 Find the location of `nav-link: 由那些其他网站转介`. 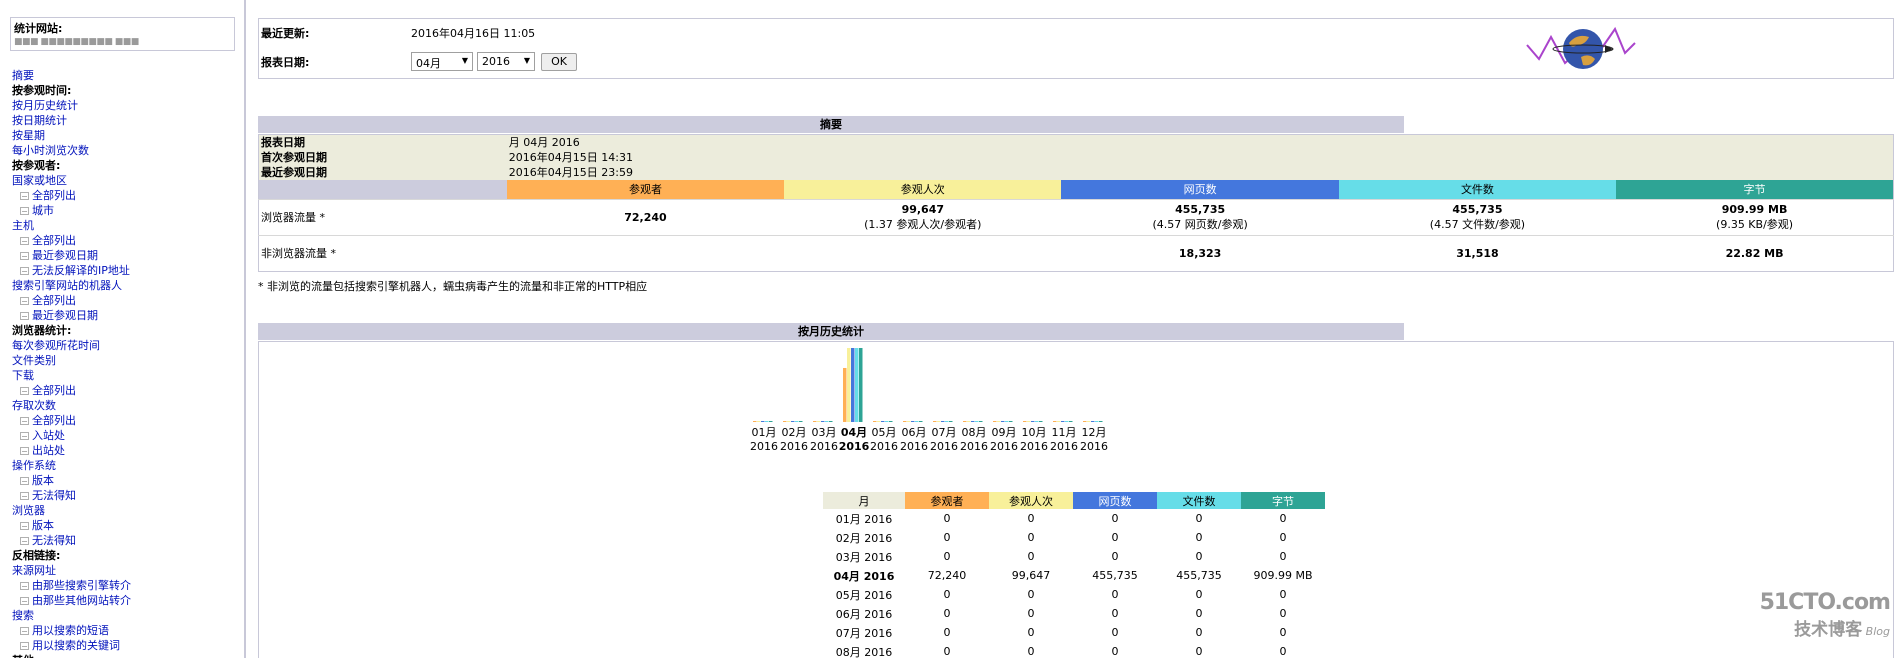

nav-link: 由那些其他网站转介 is located at coordinates (71, 600).